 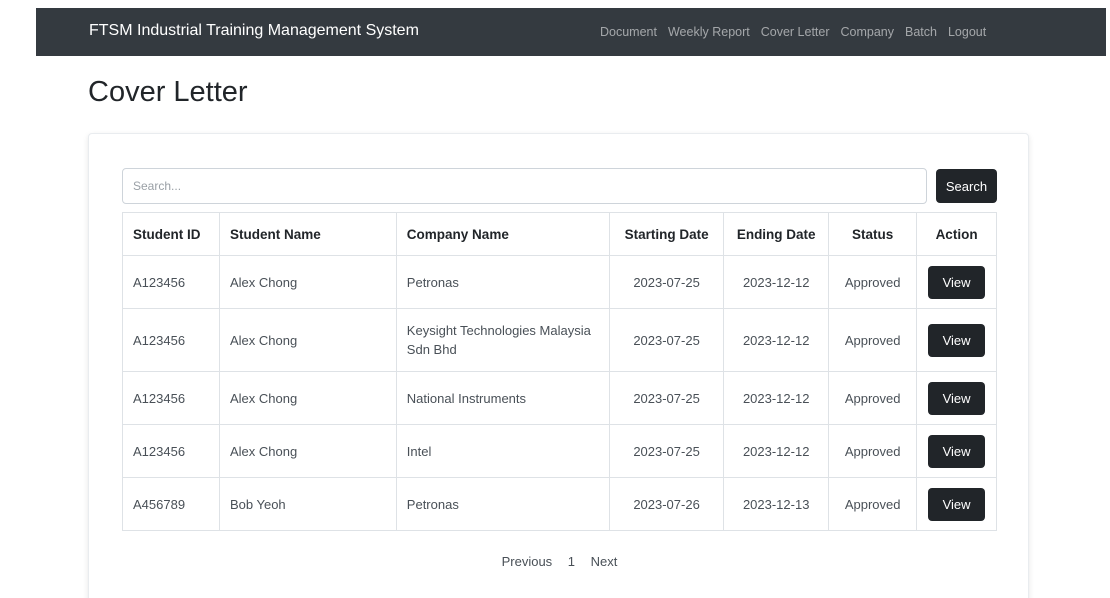 What do you see at coordinates (502, 234) in the screenshot?
I see `col-company-name: Company Name` at bounding box center [502, 234].